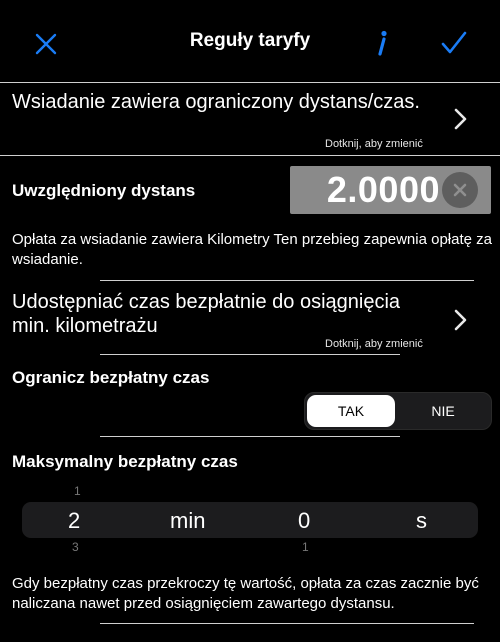 This screenshot has width=500, height=642. I want to click on picker-seconds-unit: s, so click(421, 520).